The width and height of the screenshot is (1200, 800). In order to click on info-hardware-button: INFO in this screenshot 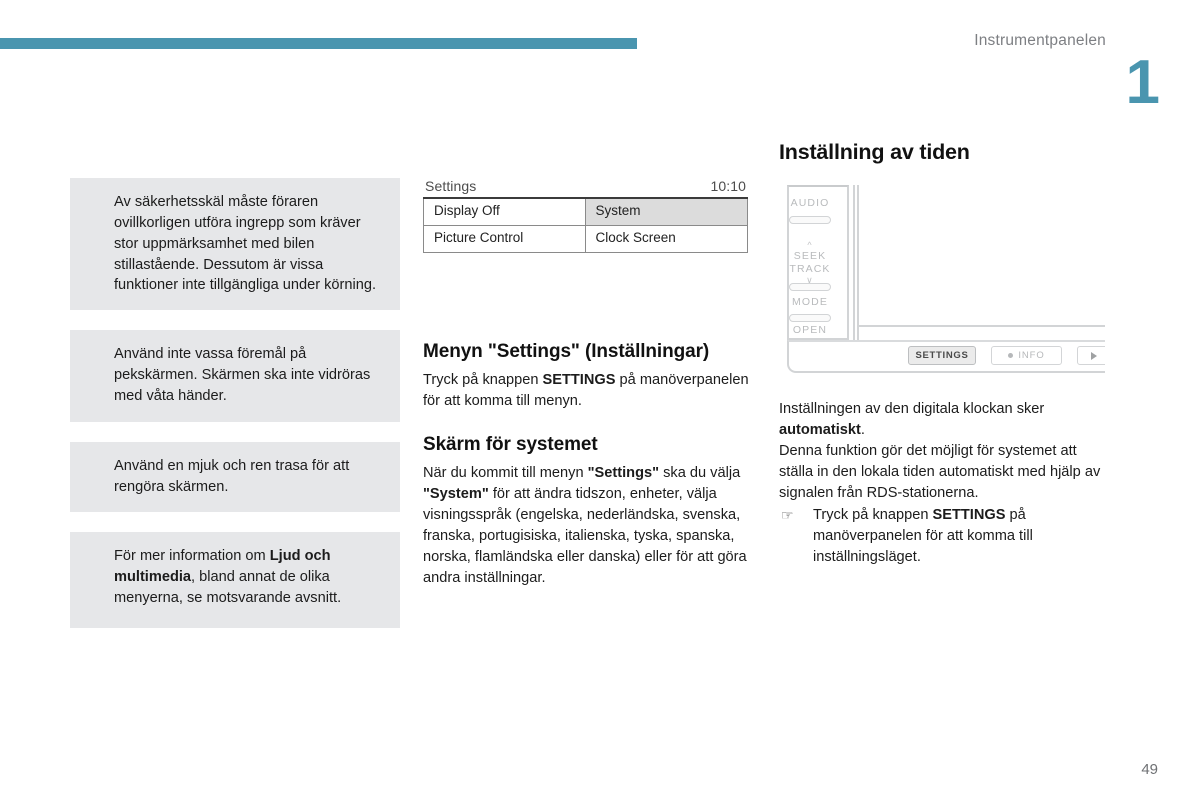, I will do `click(1026, 355)`.